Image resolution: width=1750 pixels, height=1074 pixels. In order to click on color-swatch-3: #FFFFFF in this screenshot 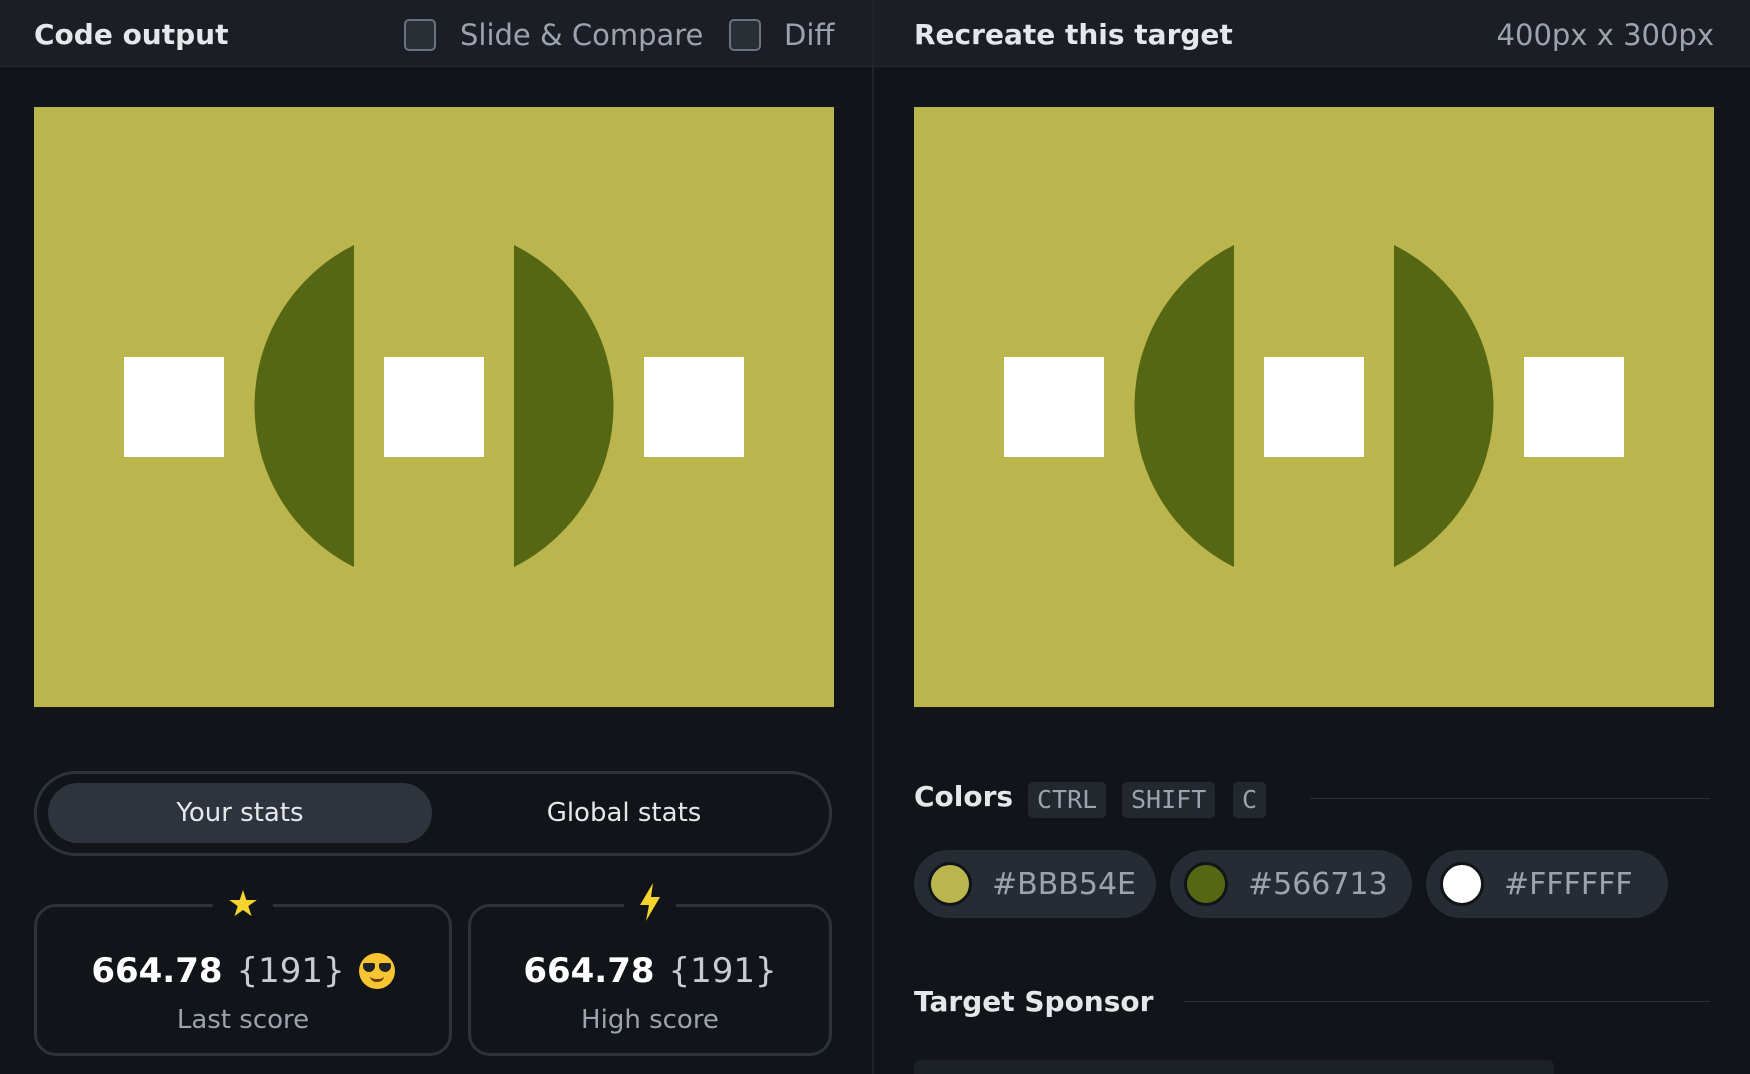, I will do `click(1547, 884)`.